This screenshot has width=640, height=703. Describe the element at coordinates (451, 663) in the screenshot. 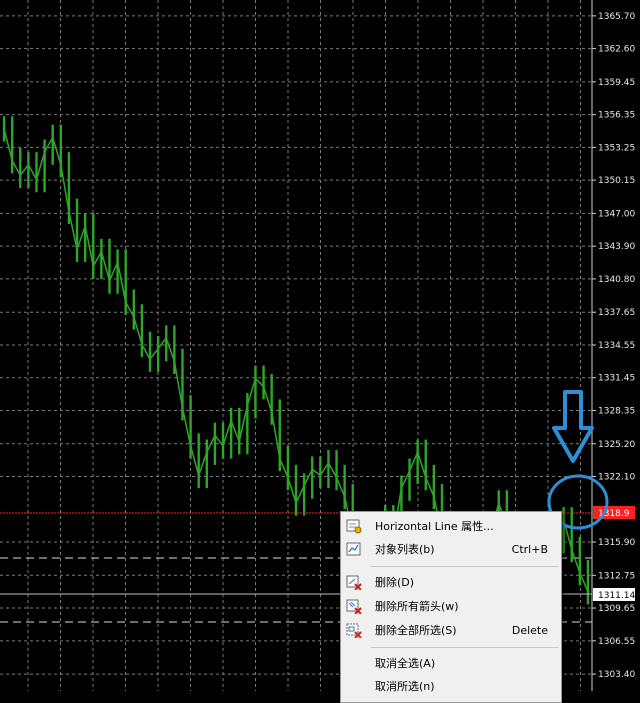

I see `menu-item-deselect-all: 取消全选(A)` at that location.